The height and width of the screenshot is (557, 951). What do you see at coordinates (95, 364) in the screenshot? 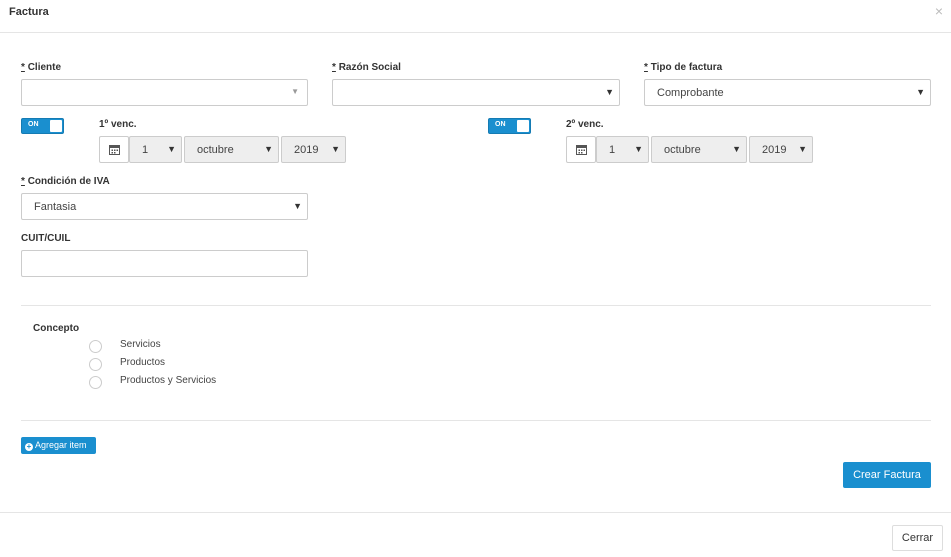
I see `radio-productos` at bounding box center [95, 364].